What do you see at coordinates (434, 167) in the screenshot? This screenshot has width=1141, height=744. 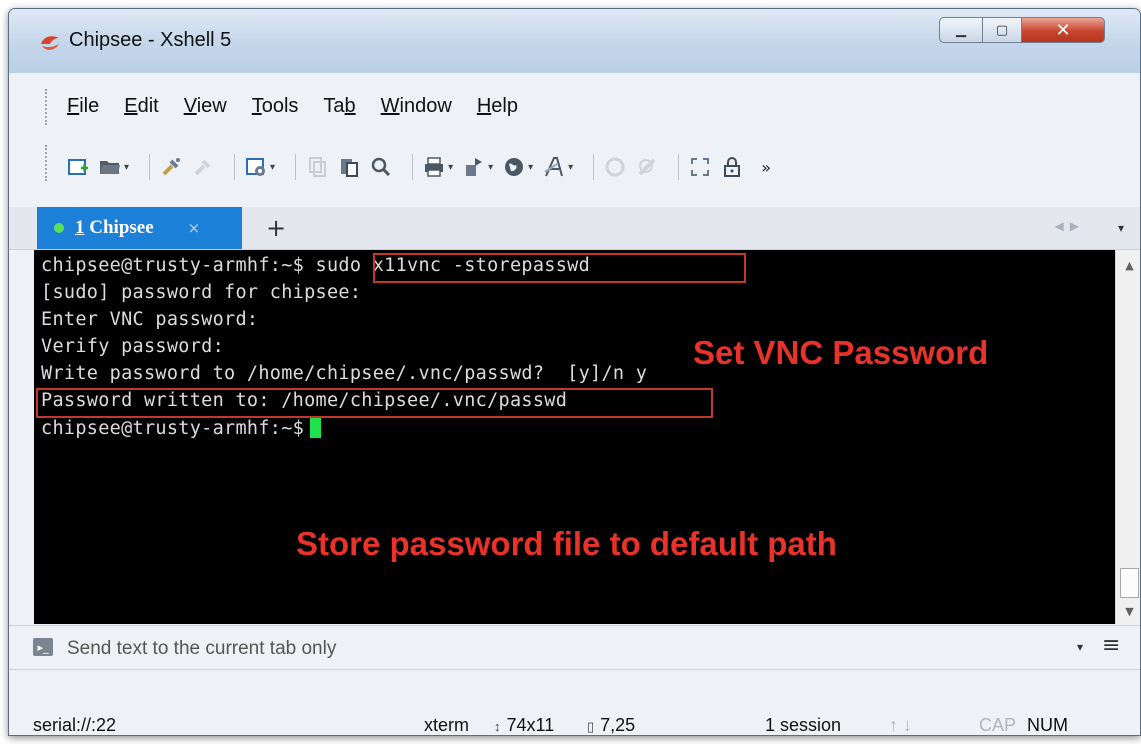 I see `print-icon` at bounding box center [434, 167].